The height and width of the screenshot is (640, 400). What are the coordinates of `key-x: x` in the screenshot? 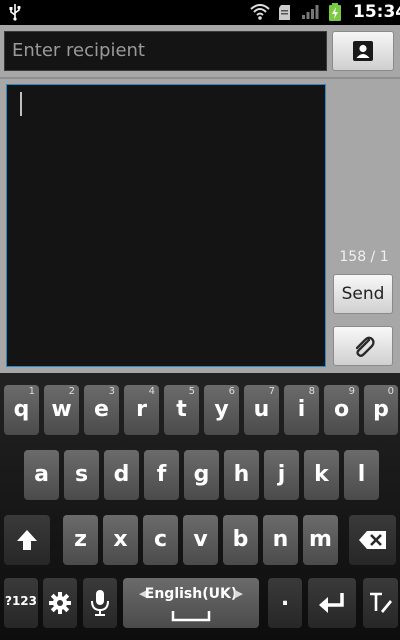 It's located at (120, 540).